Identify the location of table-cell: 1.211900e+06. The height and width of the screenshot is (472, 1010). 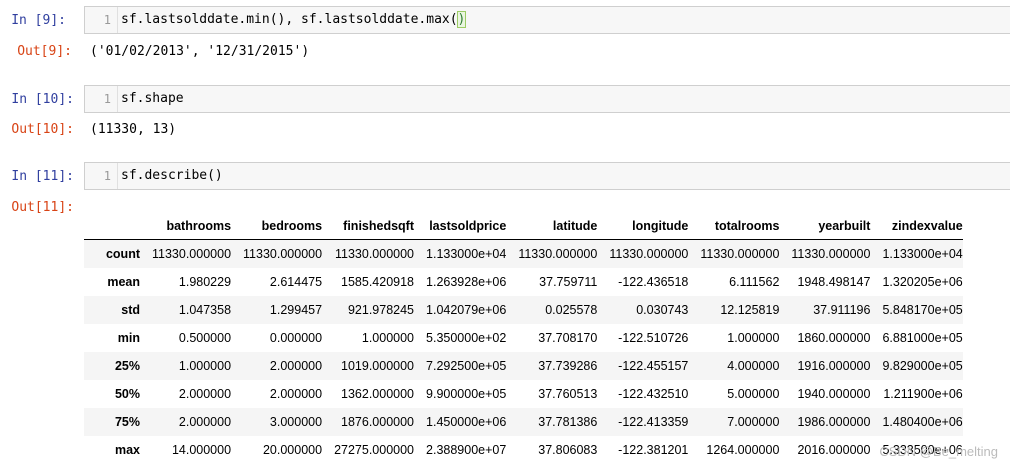
(923, 394).